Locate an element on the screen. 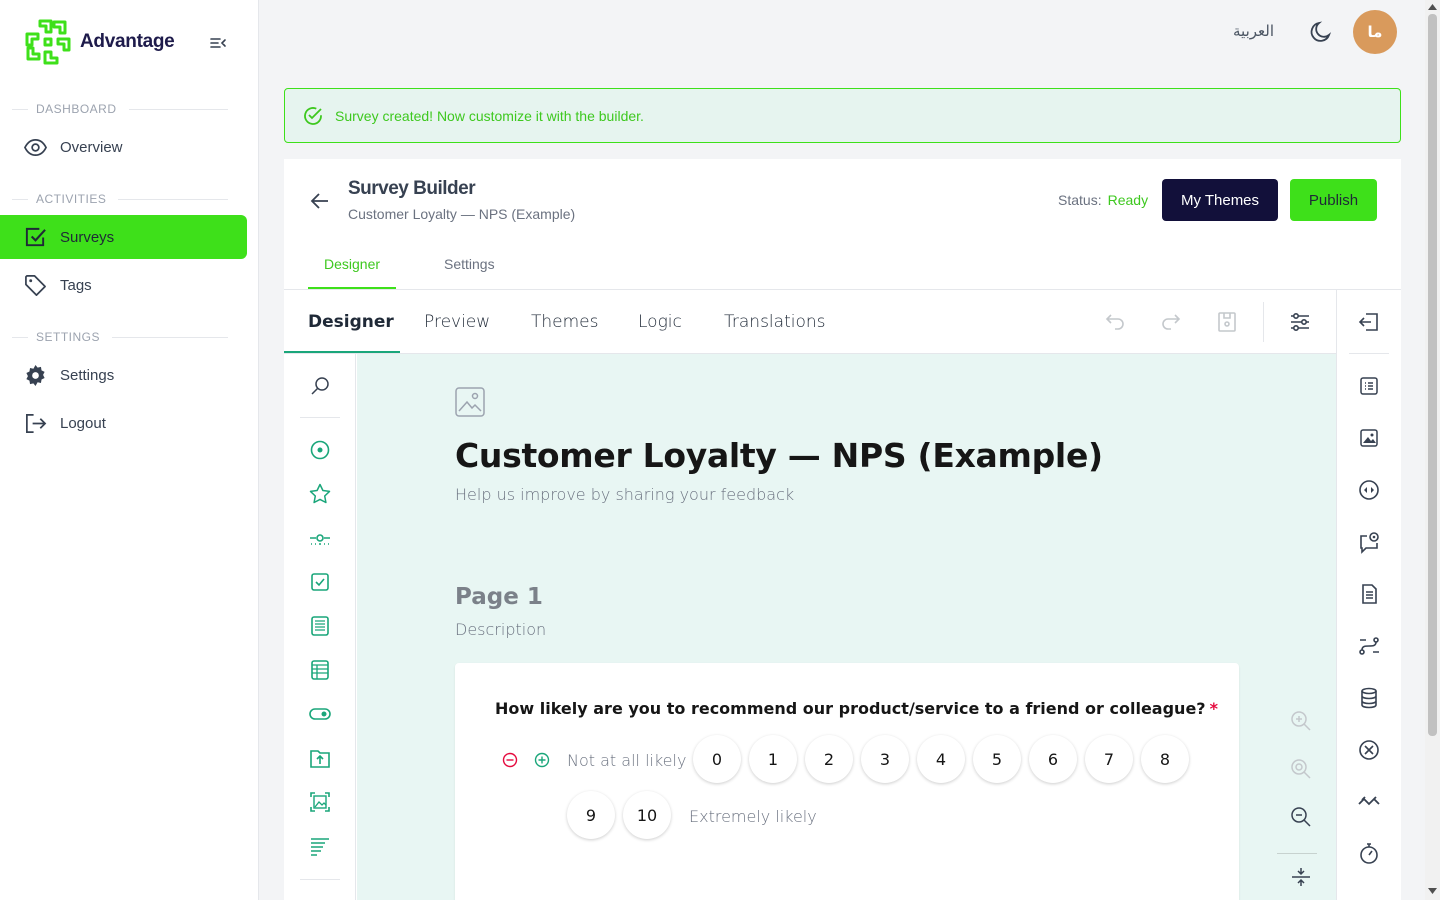 The image size is (1440, 900). page-title: Survey Builder is located at coordinates (412, 188).